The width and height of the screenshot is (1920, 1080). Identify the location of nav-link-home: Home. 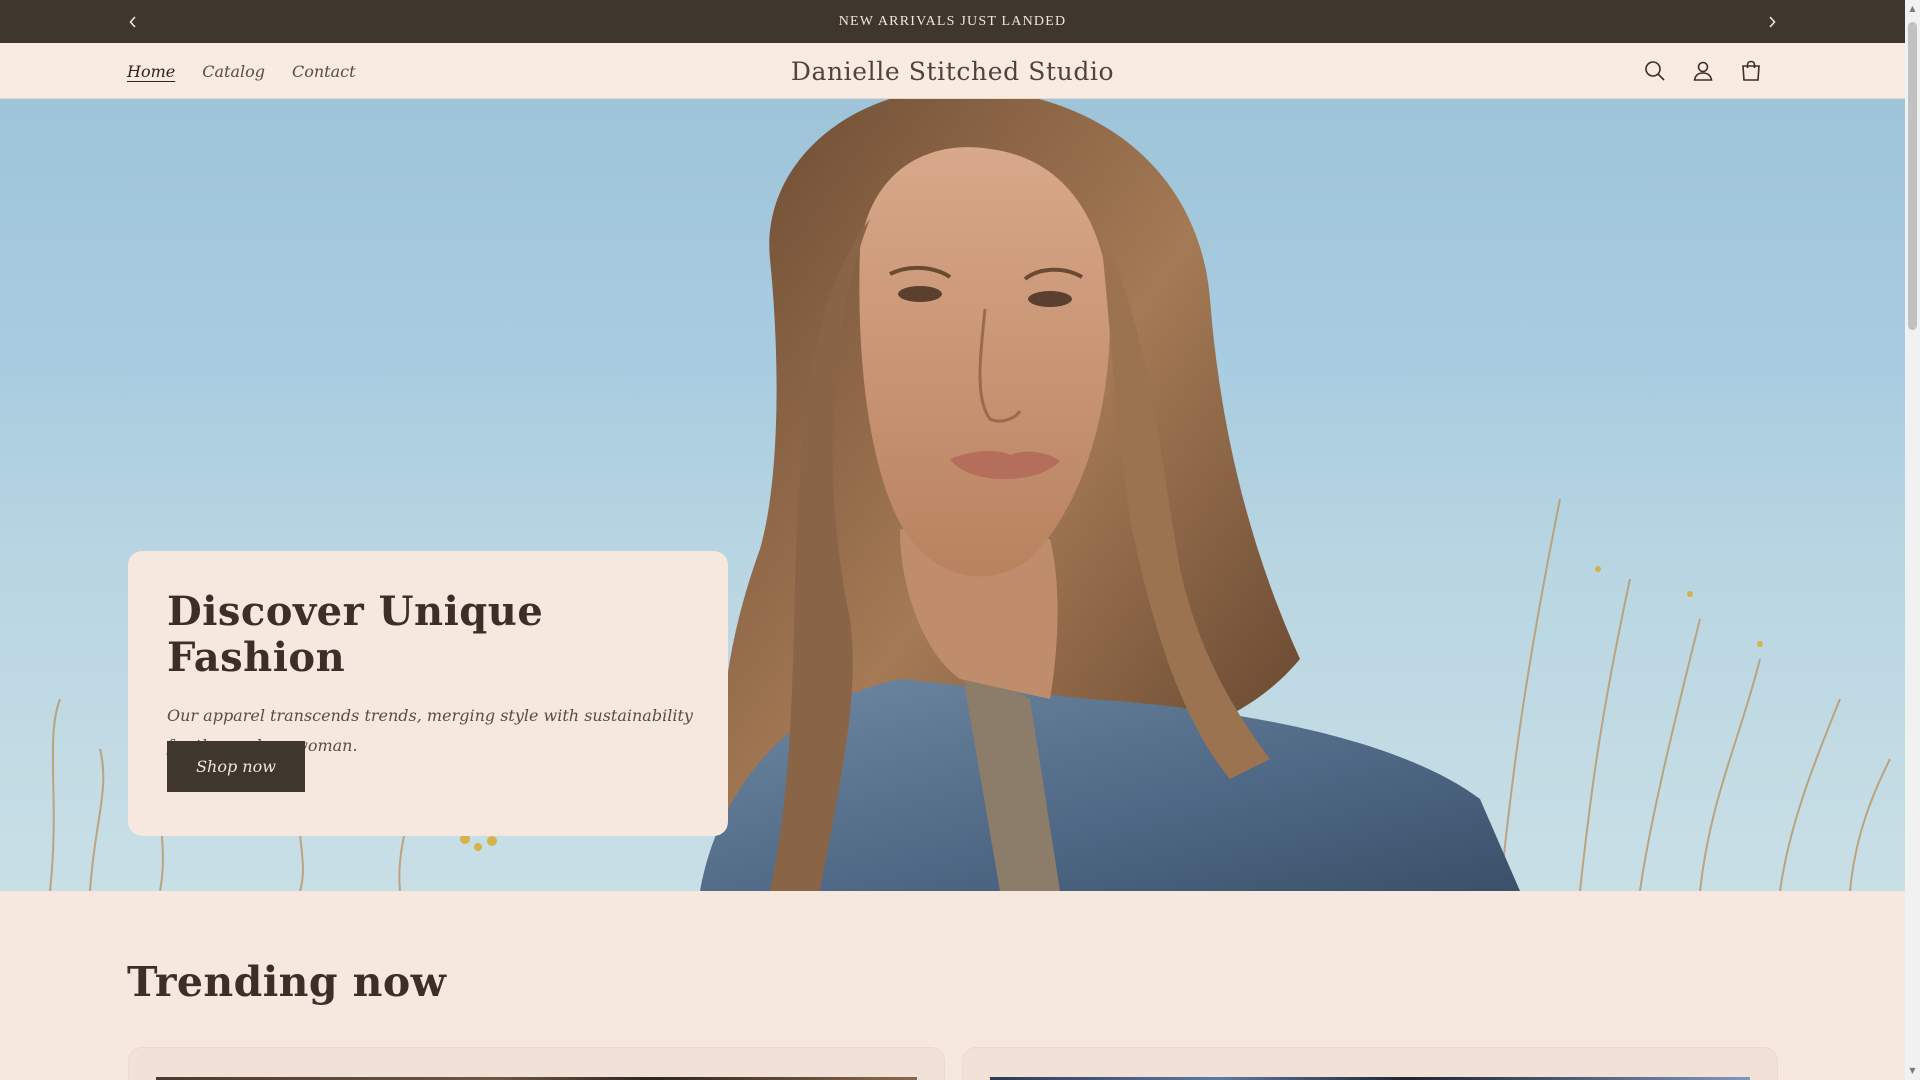
(151, 71).